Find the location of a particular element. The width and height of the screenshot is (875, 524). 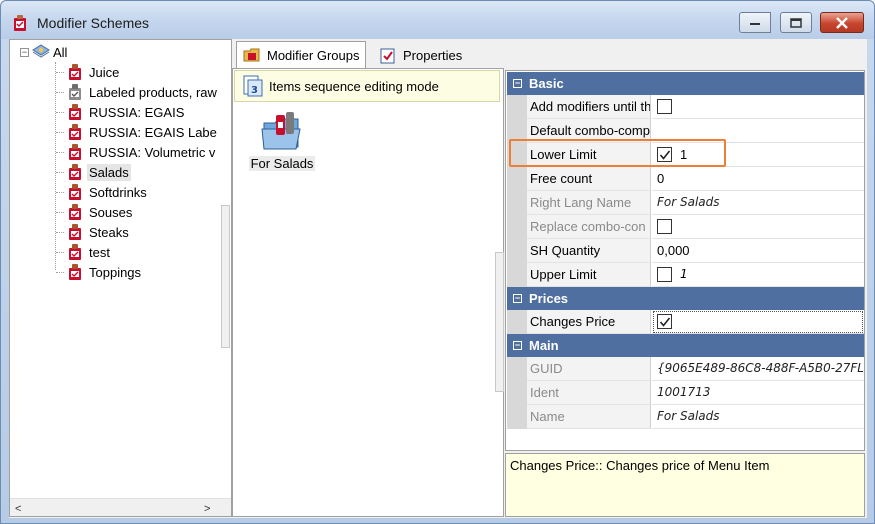

property-row-sh-quantity: SH Quantity 0,000 is located at coordinates (685, 251).